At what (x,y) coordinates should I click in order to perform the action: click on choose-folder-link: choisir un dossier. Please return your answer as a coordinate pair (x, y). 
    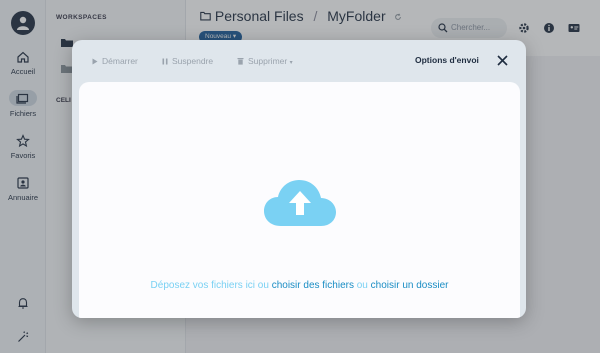
    Looking at the image, I should click on (410, 285).